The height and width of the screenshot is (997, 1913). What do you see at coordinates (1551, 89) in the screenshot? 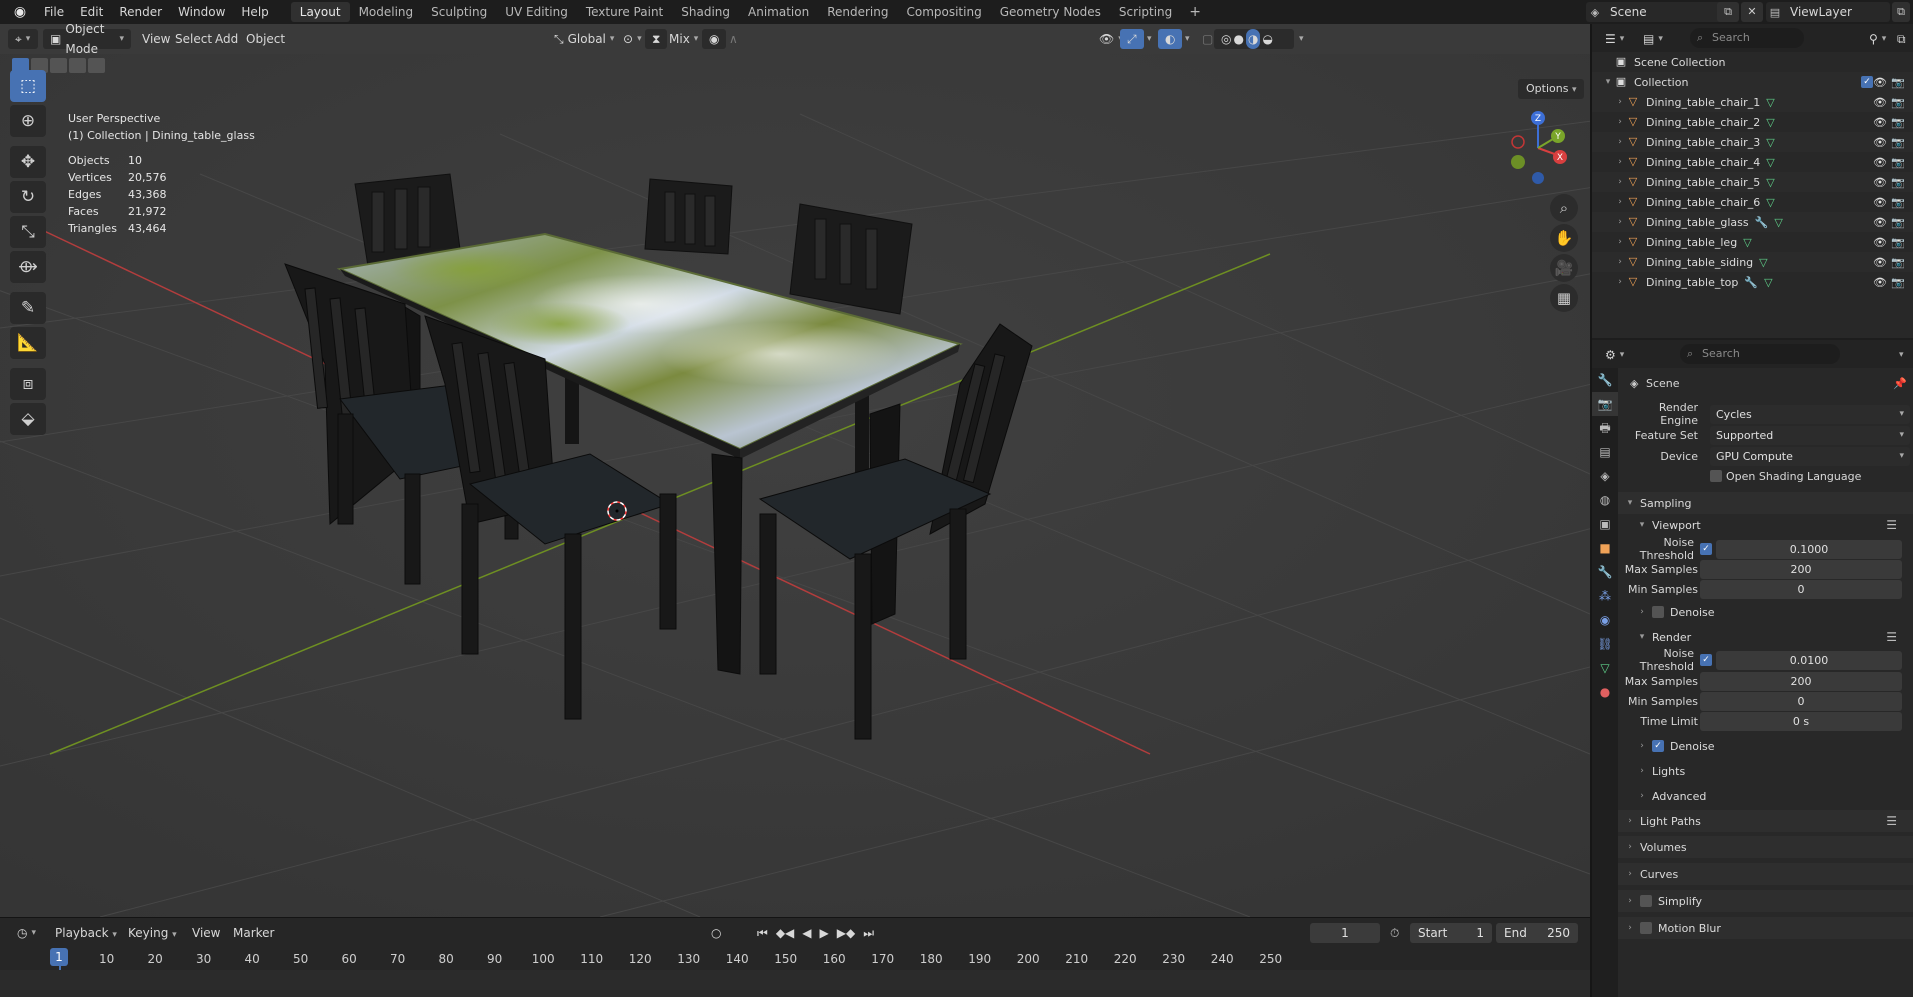
I see `options-dropdown: Options ▾` at bounding box center [1551, 89].